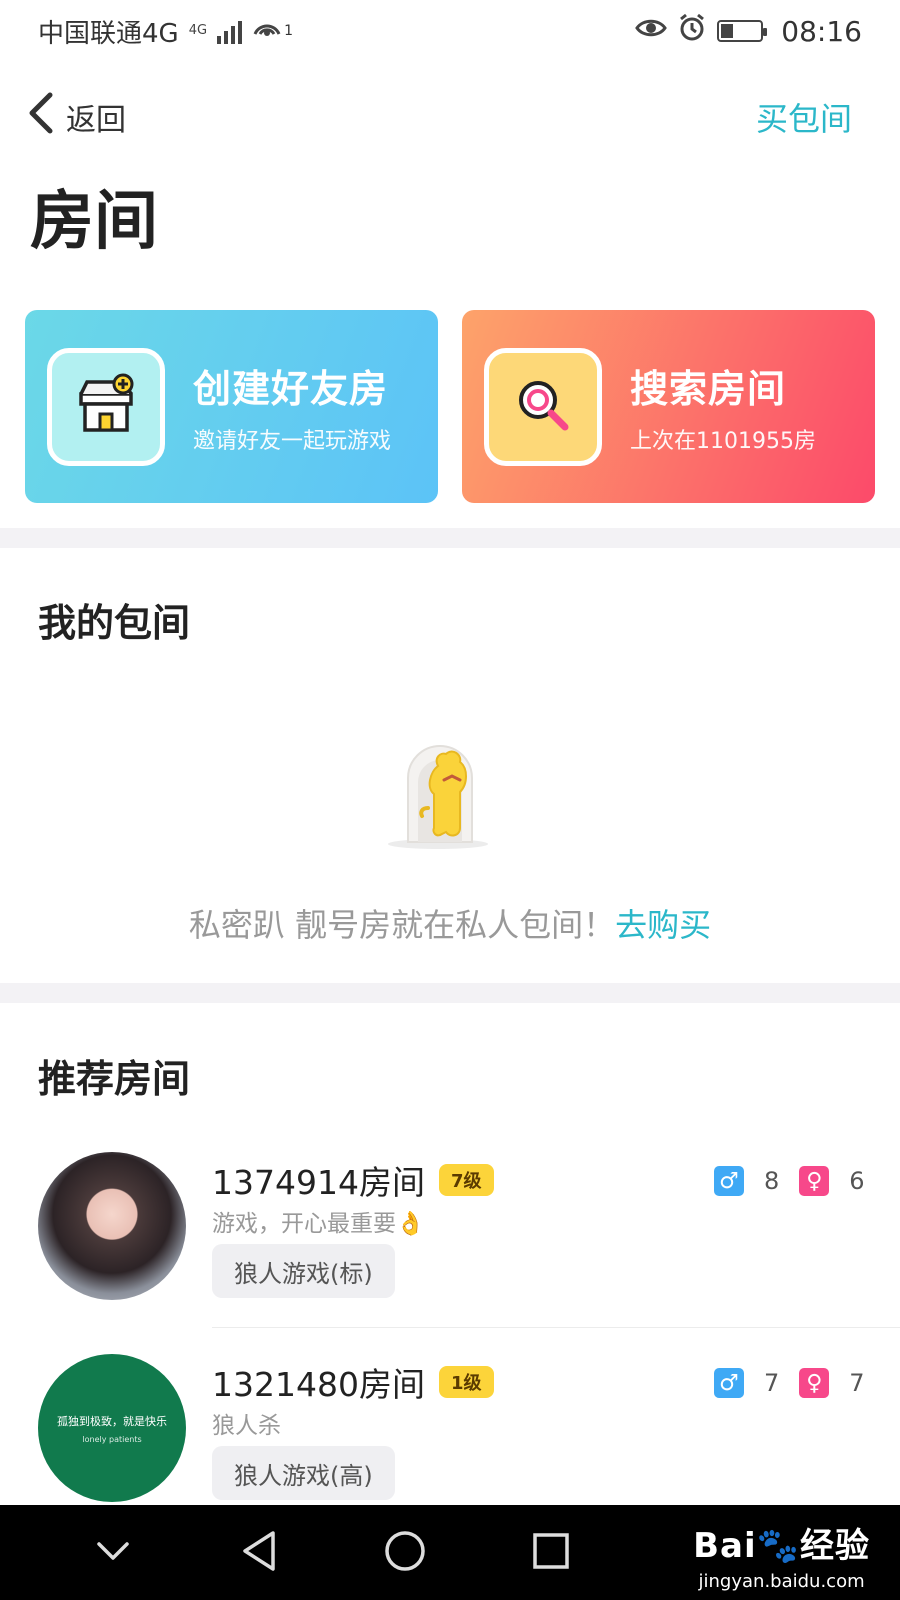  Describe the element at coordinates (112, 1226) in the screenshot. I see `room-host-avatar` at that location.